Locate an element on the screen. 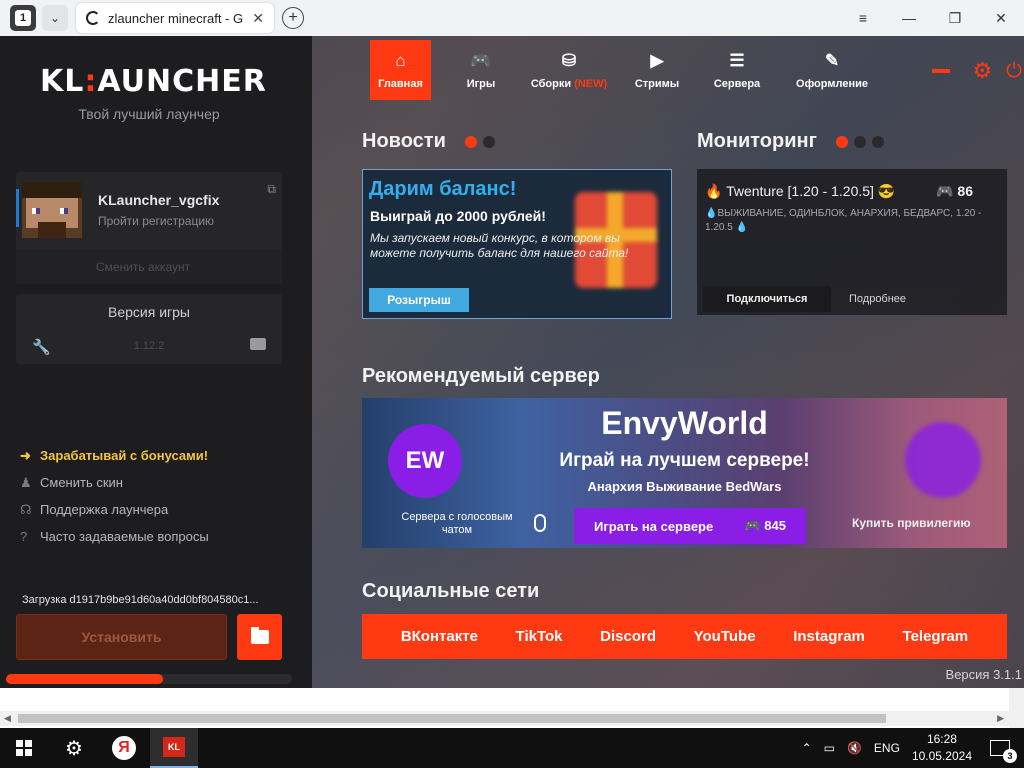 The width and height of the screenshot is (1024, 768). klauncher-logo: KL is located at coordinates (174, 747).